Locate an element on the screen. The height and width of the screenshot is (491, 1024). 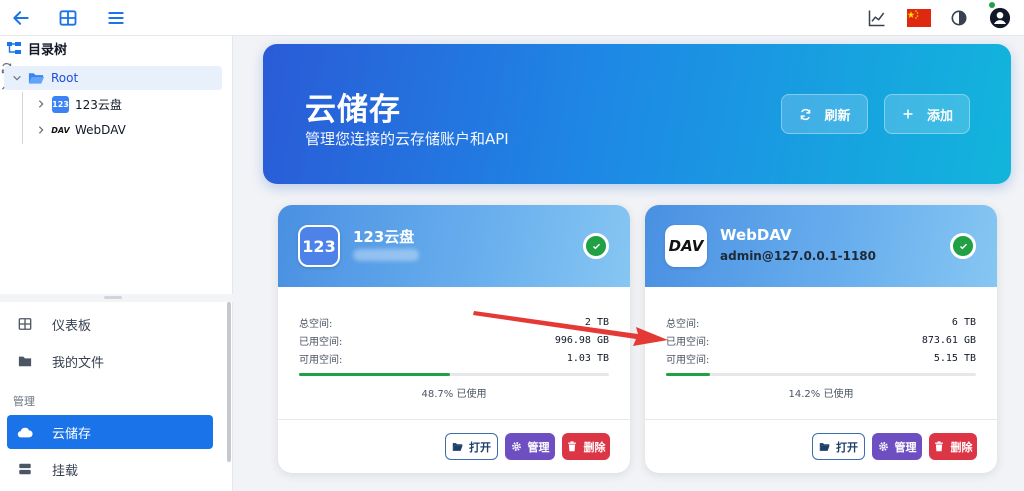
storage-account-redacted is located at coordinates (386, 255).